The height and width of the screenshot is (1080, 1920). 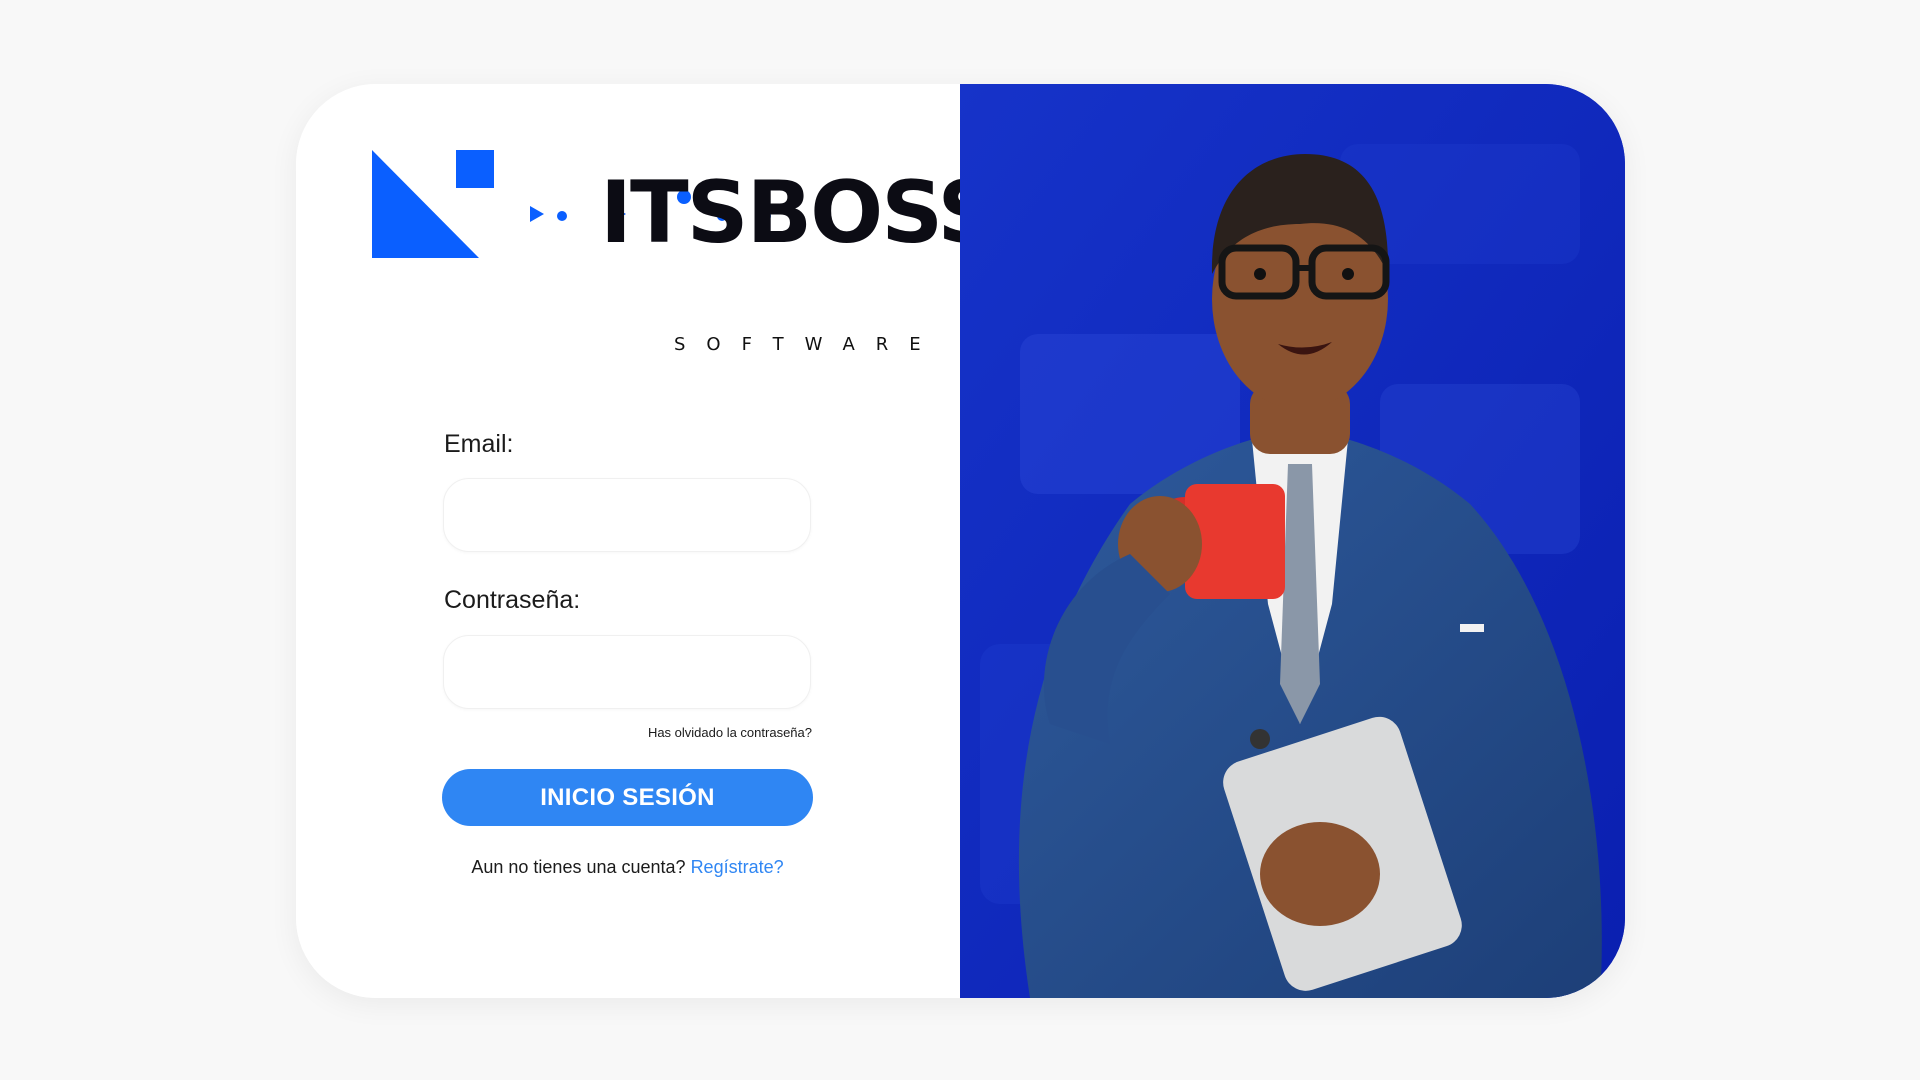 I want to click on email-input, so click(x=627, y=515).